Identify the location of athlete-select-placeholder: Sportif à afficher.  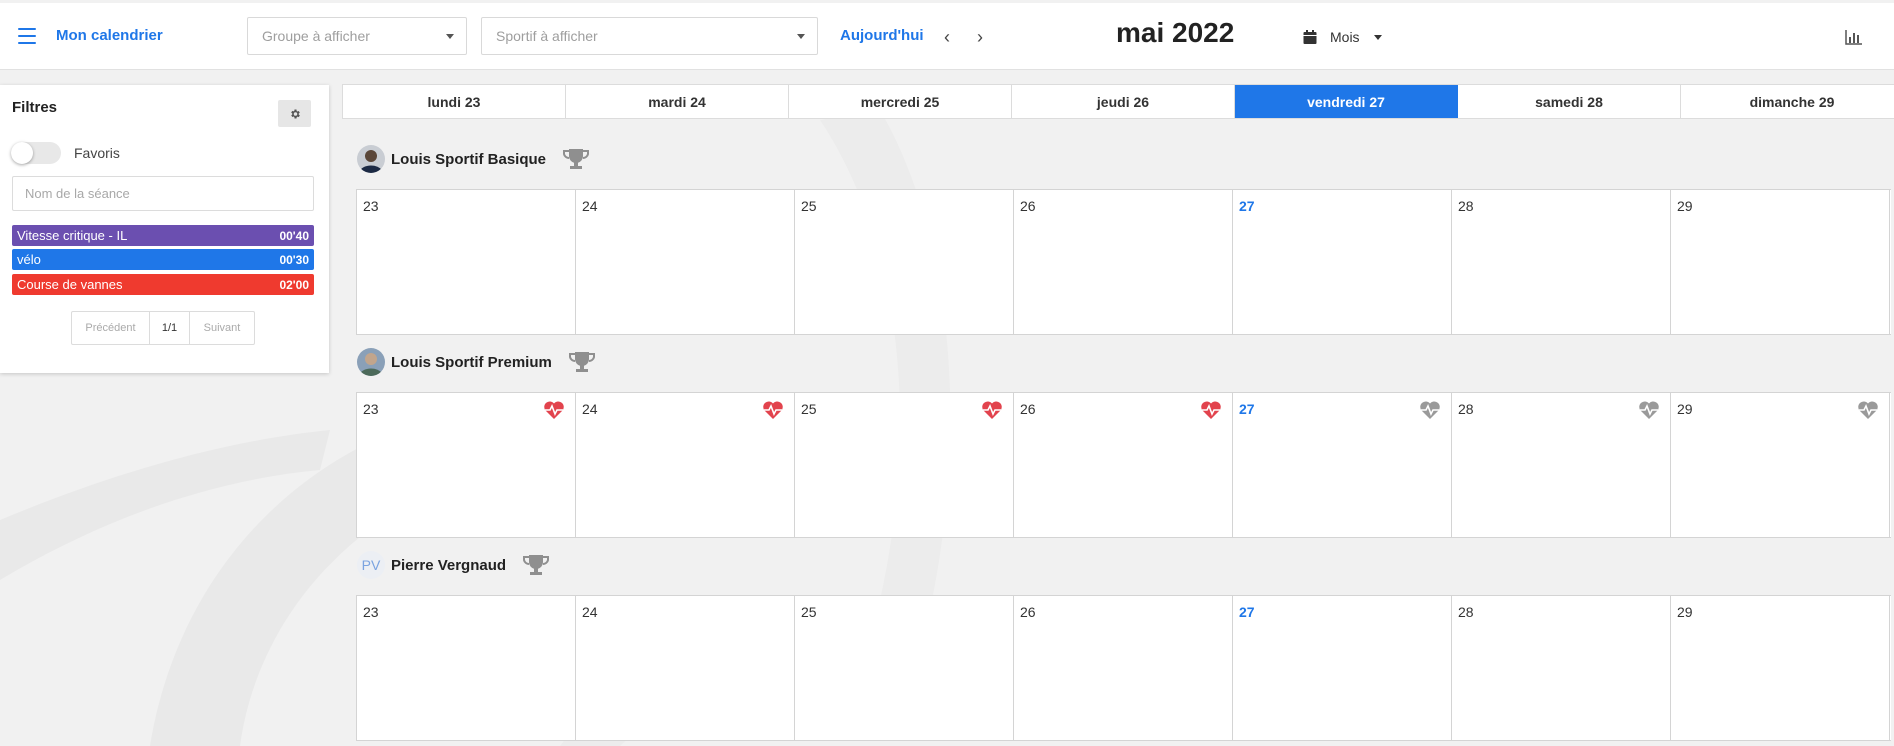
(547, 36).